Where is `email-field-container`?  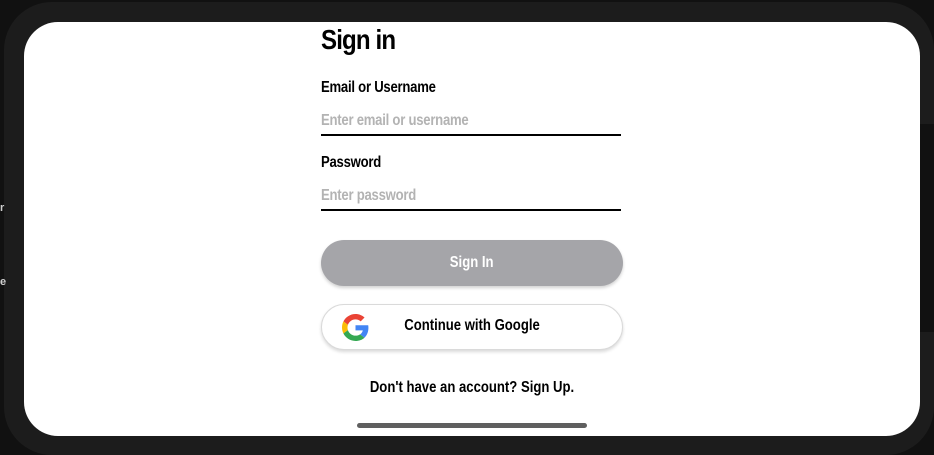 email-field-container is located at coordinates (471, 122).